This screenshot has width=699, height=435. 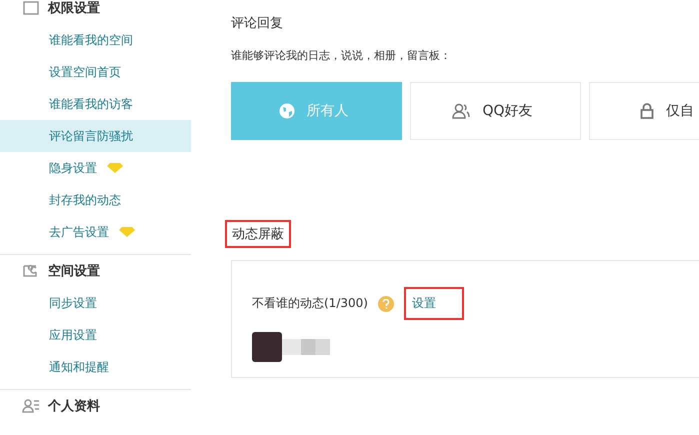 What do you see at coordinates (95, 104) in the screenshot?
I see `sidebar-item: 谁能看我的访客` at bounding box center [95, 104].